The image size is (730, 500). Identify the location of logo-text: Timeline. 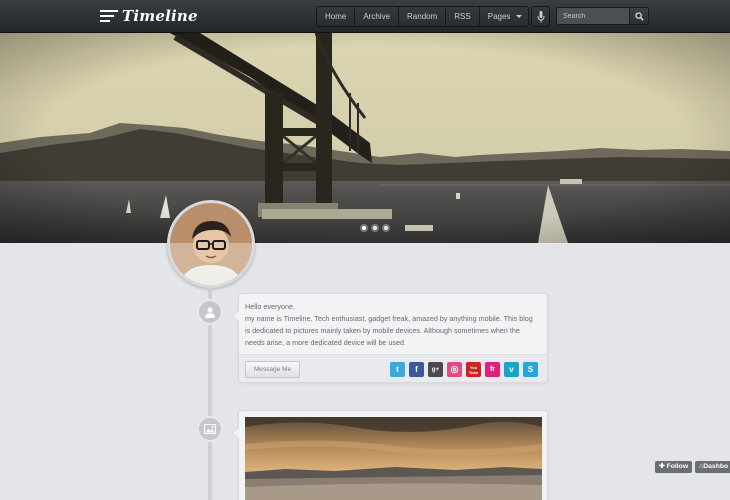
(160, 16).